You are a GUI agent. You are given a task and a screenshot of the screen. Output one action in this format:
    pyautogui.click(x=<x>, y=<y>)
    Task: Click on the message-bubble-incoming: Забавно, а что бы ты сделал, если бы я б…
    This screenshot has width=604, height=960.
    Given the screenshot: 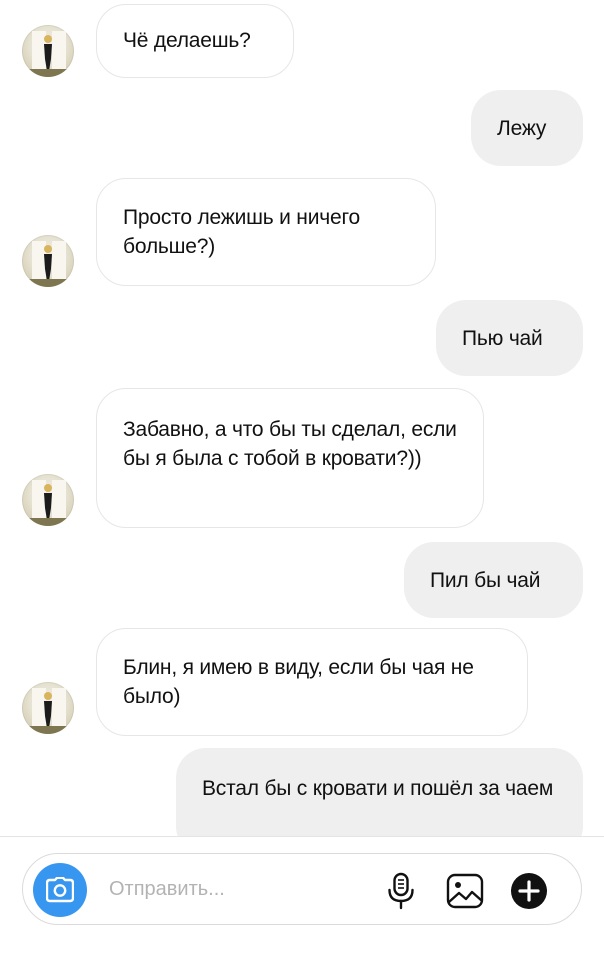 What is the action you would take?
    pyautogui.click(x=290, y=458)
    